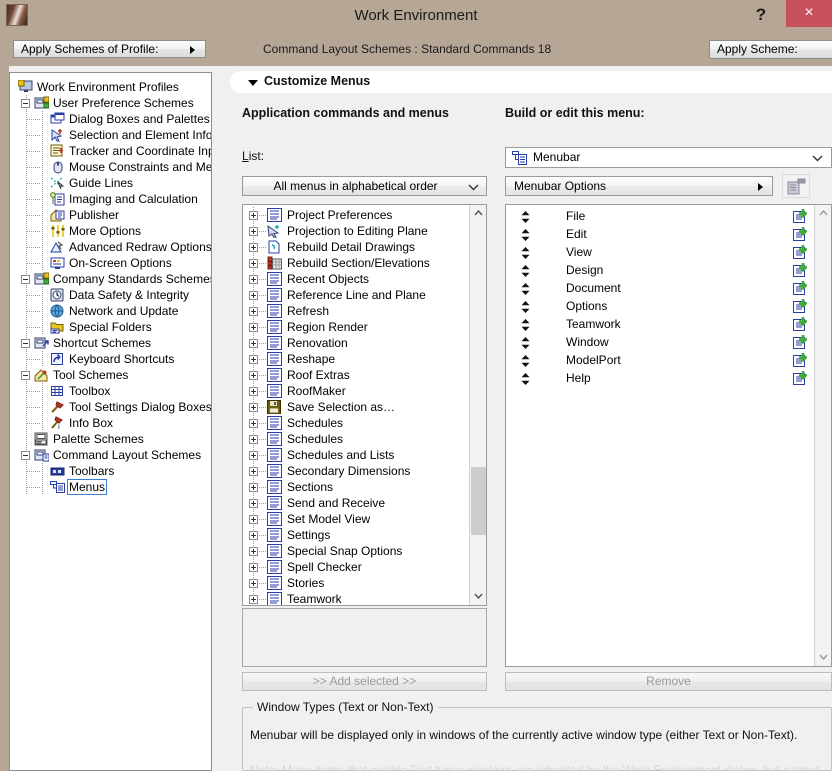 This screenshot has width=832, height=771. Describe the element at coordinates (110, 183) in the screenshot. I see `tree-item-guide-lines: Guide Lines` at that location.